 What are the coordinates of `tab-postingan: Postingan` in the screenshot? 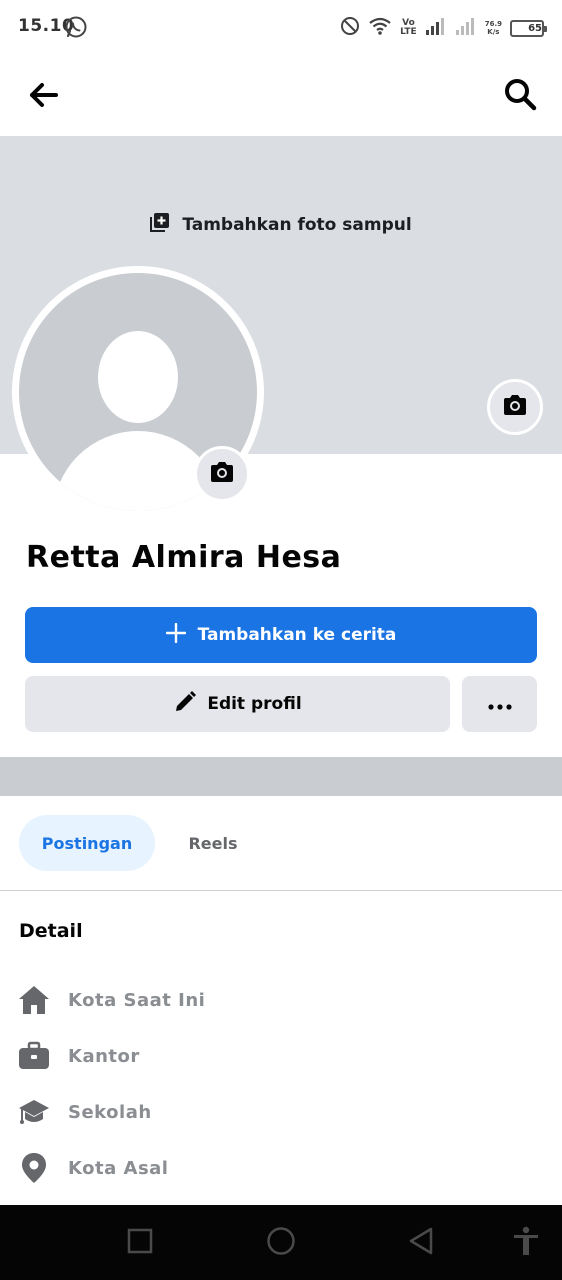 It's located at (87, 843).